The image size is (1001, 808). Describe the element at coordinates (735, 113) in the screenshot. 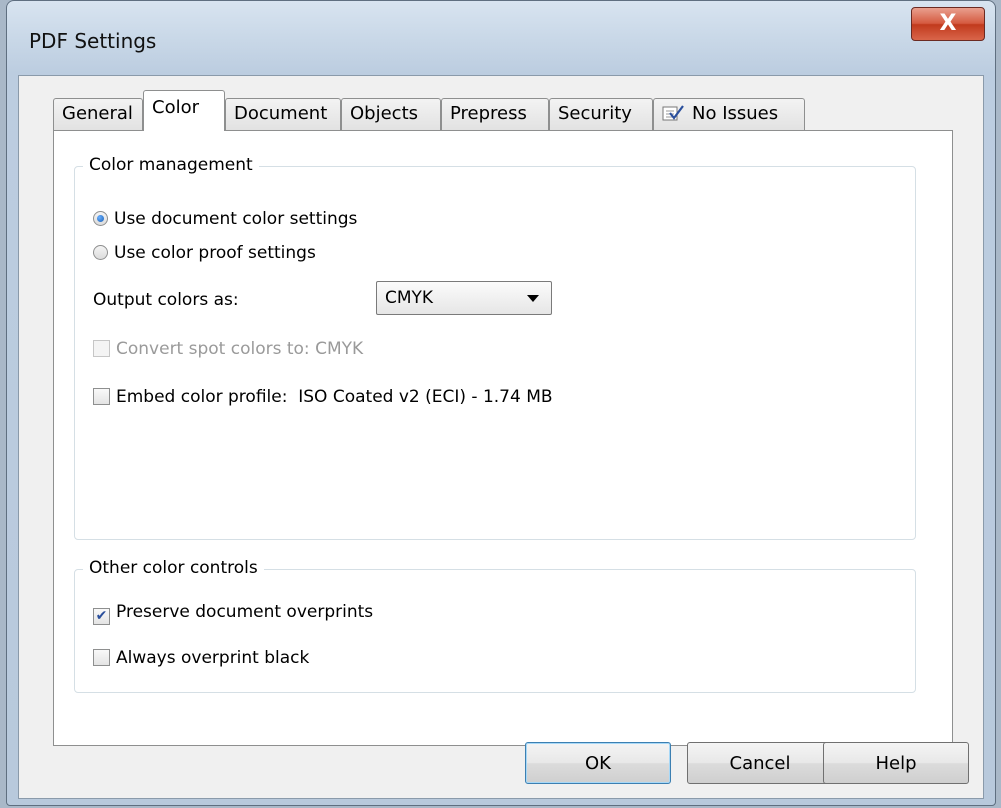

I see `tab-label: No Issues` at that location.